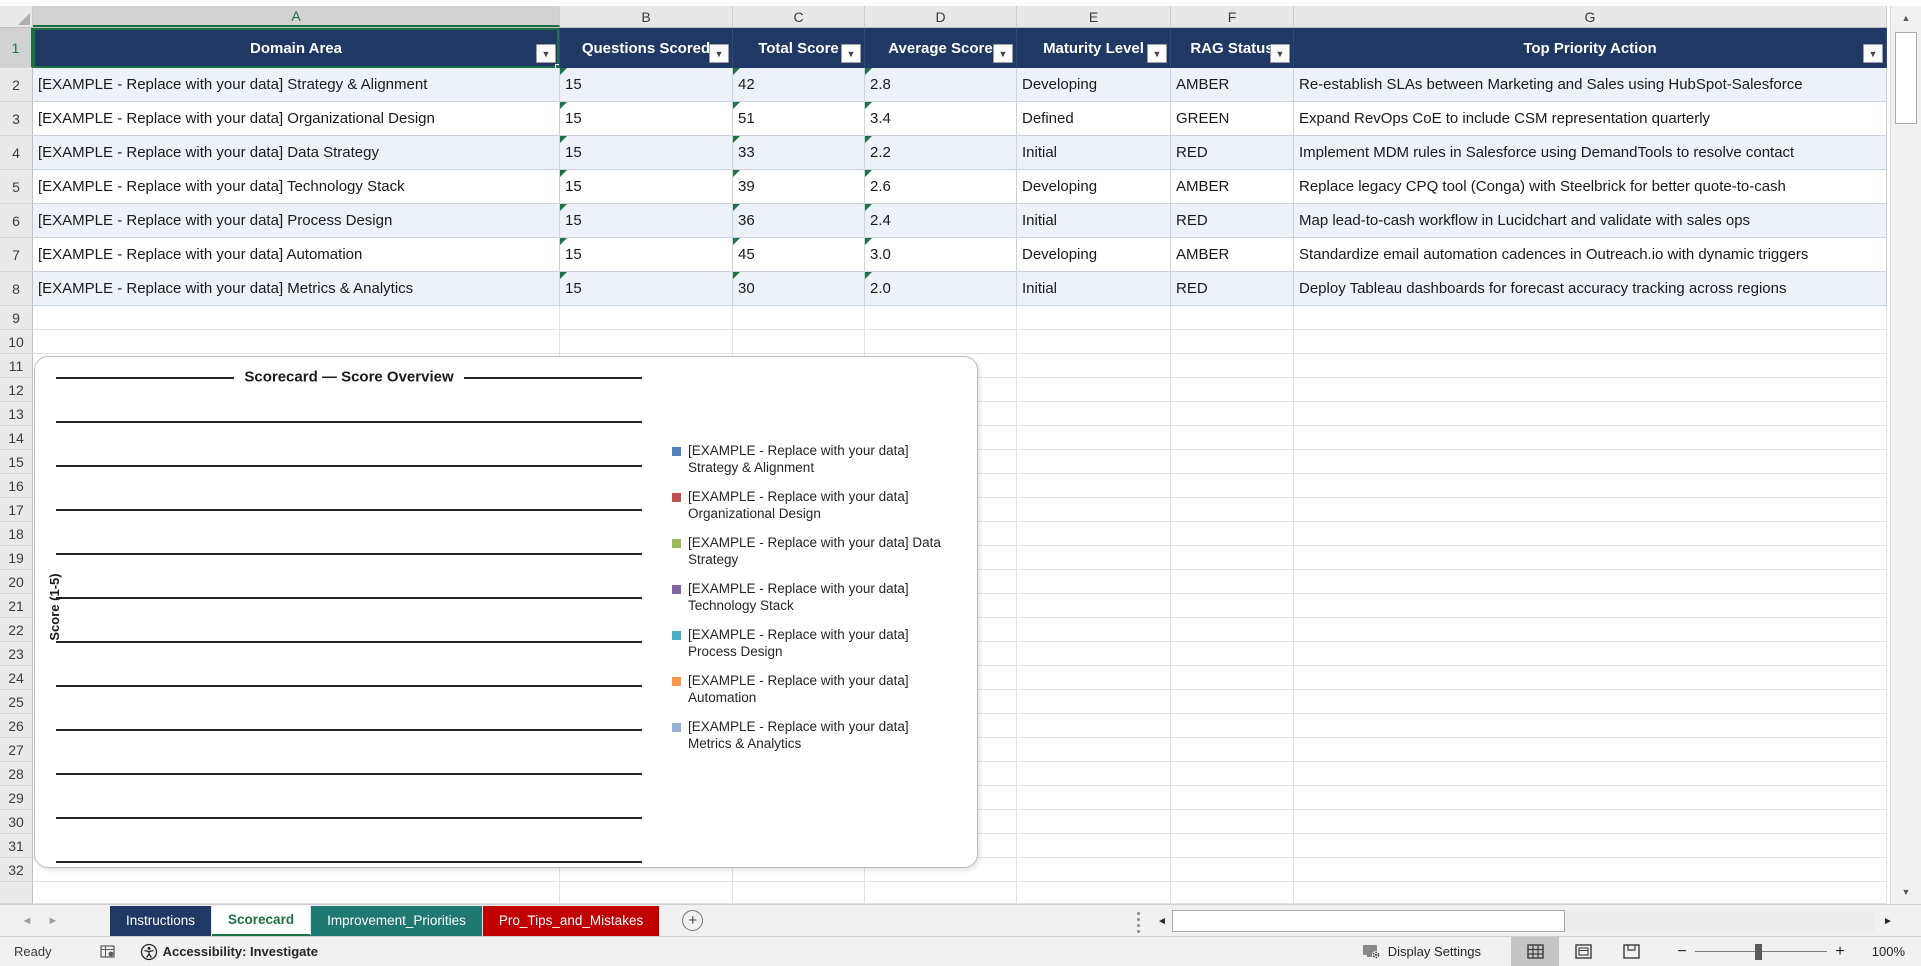 The image size is (1921, 966). What do you see at coordinates (1094, 486) in the screenshot?
I see `cell-E16` at bounding box center [1094, 486].